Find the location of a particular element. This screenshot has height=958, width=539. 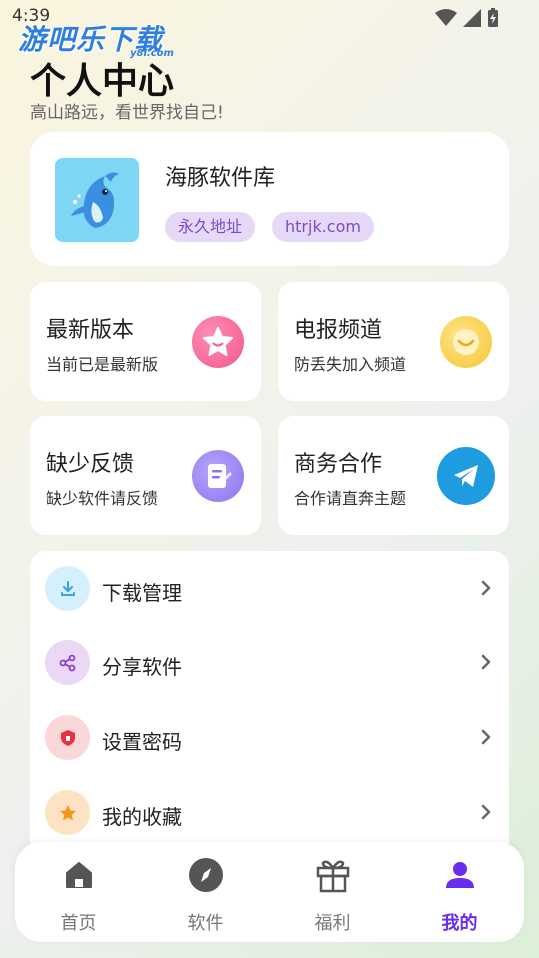

card-subtitle: 合作请直奔主题 is located at coordinates (350, 498).